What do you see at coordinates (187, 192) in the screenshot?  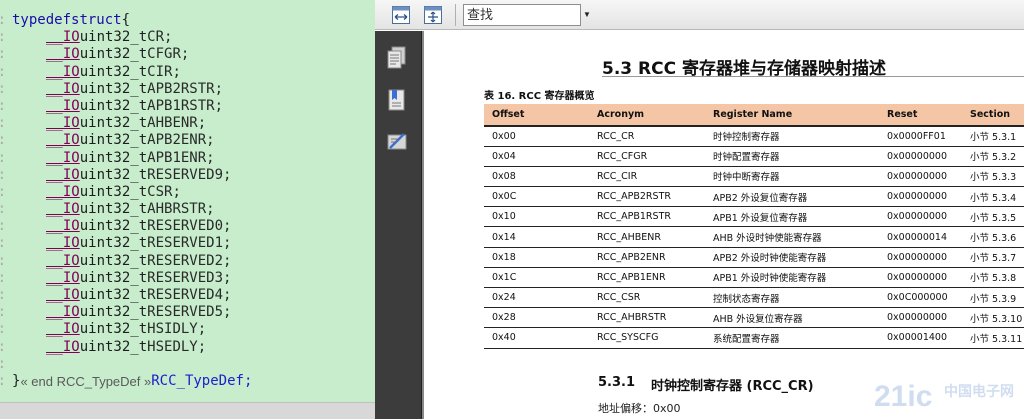 I see `code-line: 9: __IO uint32_t CSR;` at bounding box center [187, 192].